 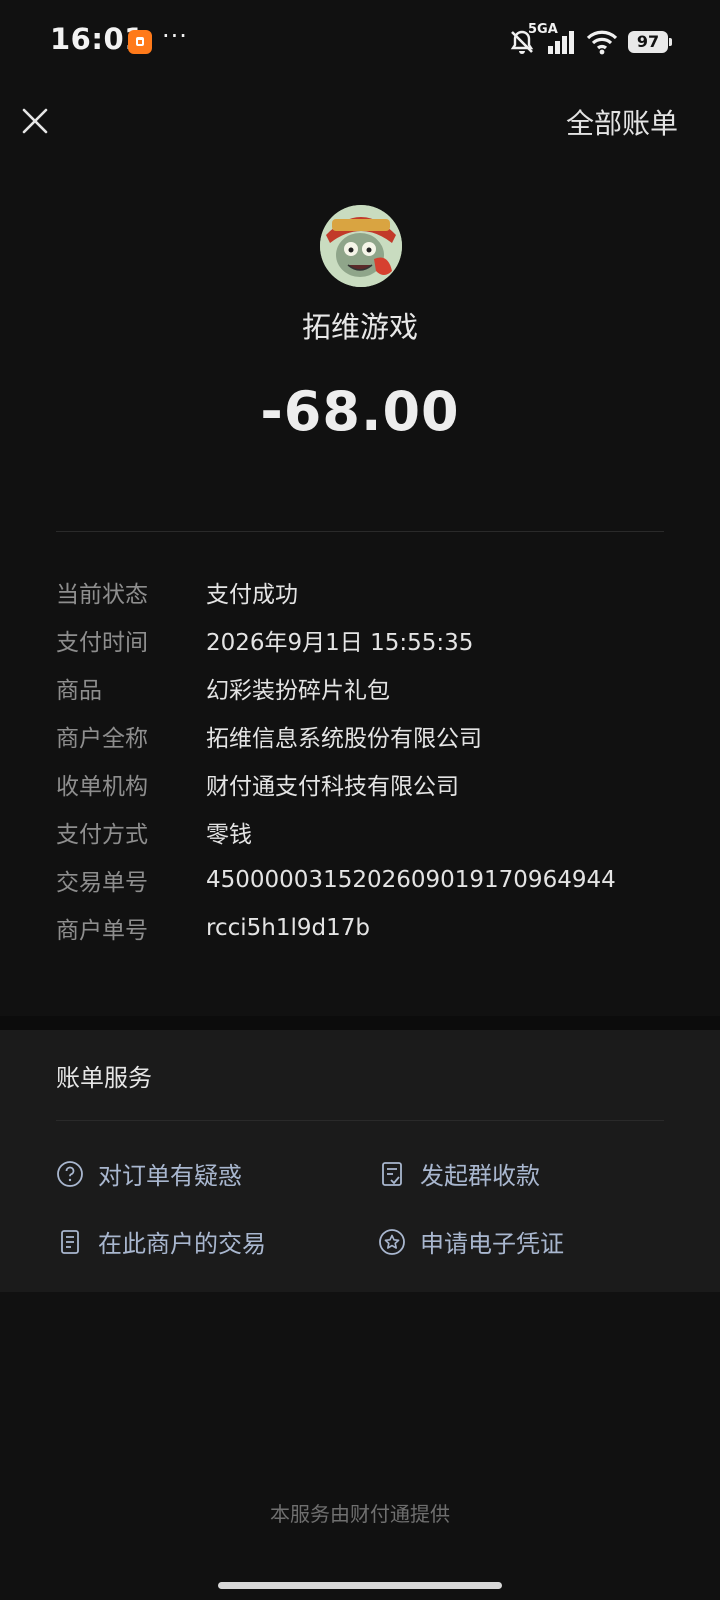 I want to click on detail-value: 财付通支付科技有限公司, so click(x=332, y=787).